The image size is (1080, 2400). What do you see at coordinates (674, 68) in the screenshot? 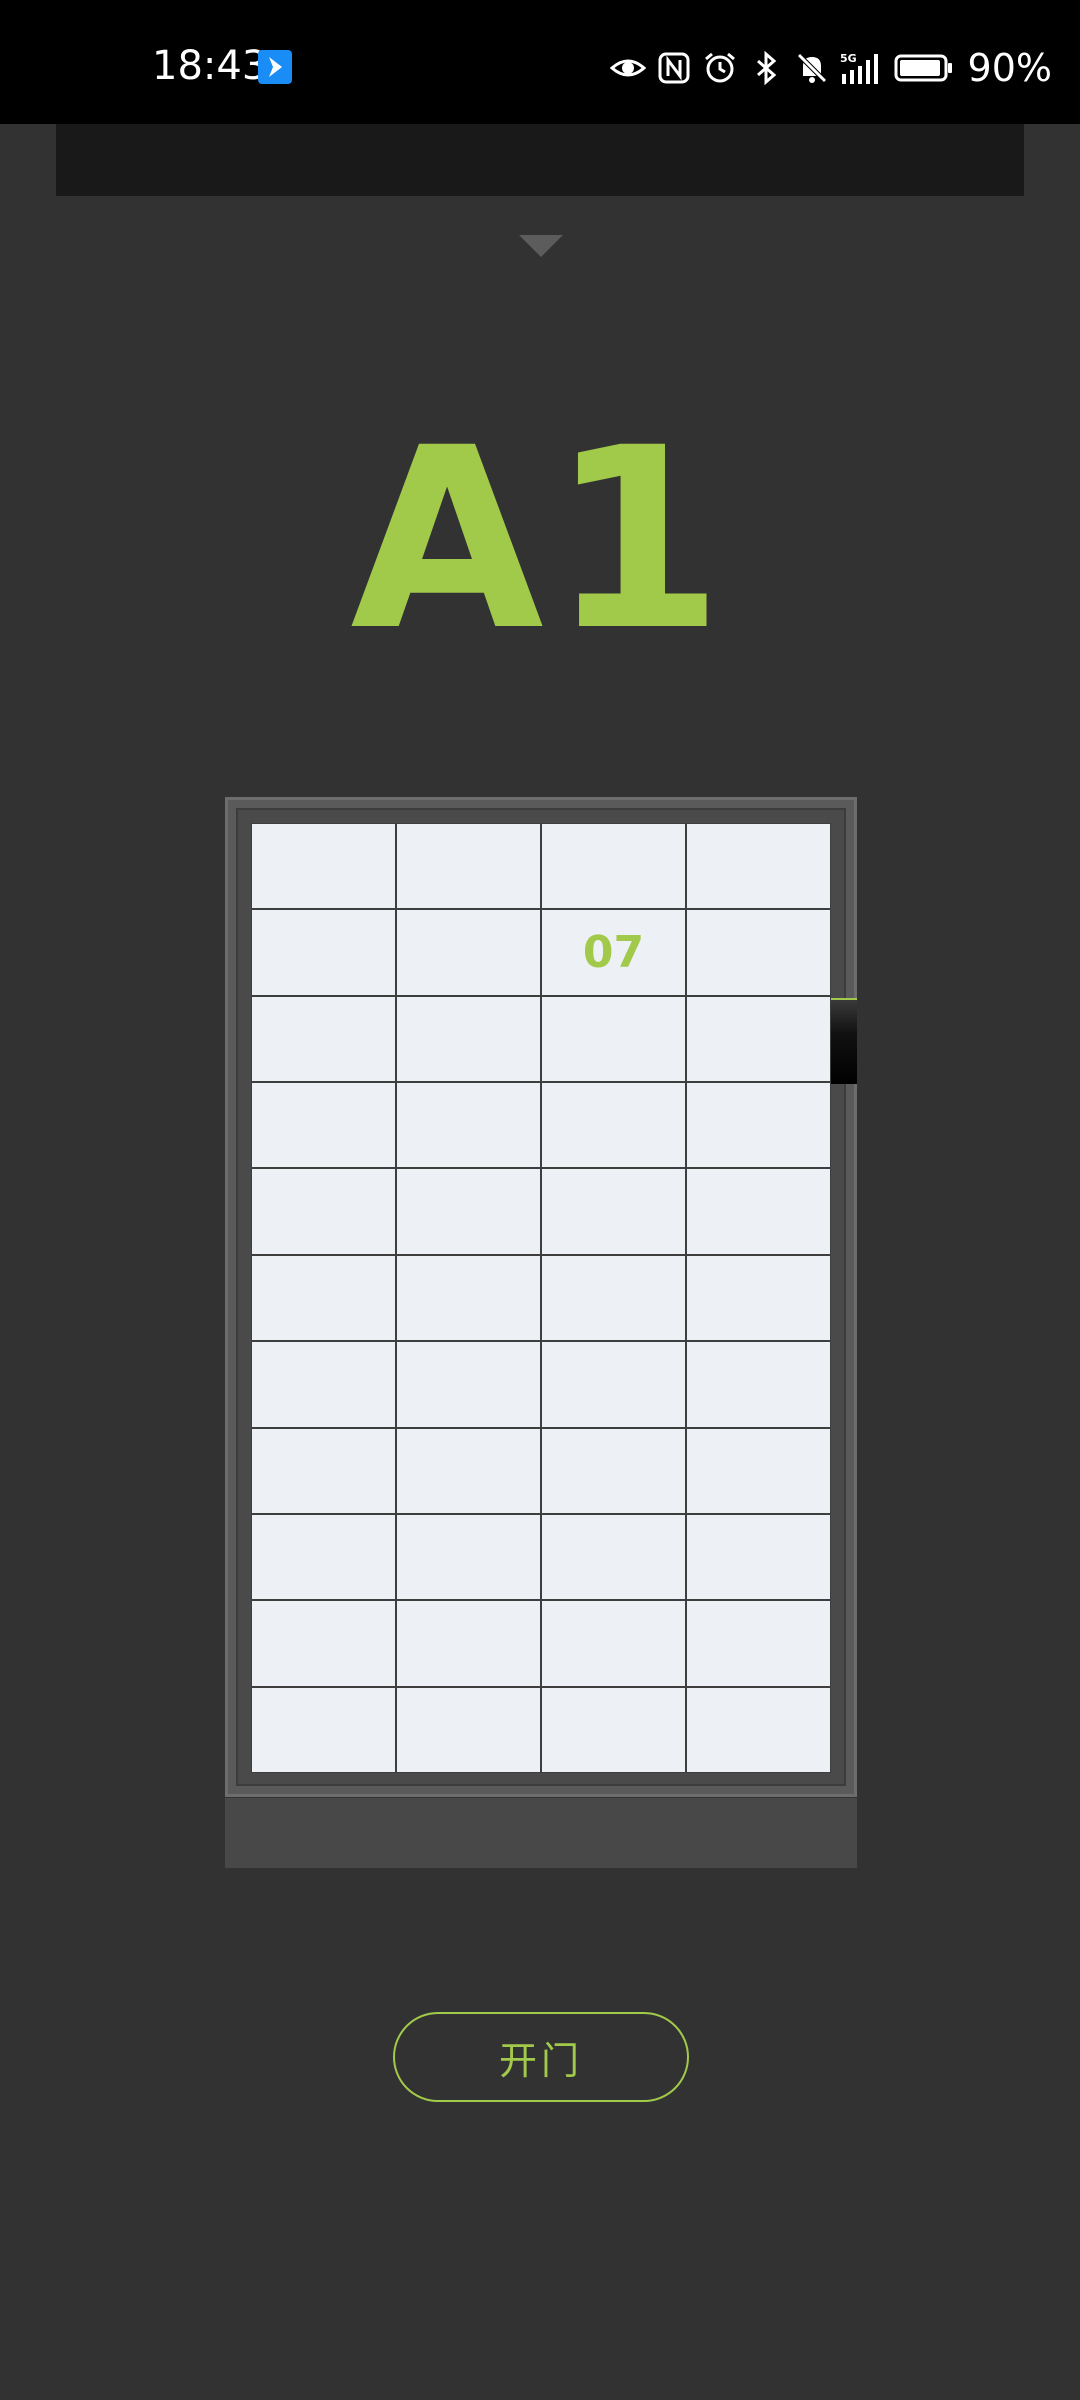
I see `nfc-icon` at bounding box center [674, 68].